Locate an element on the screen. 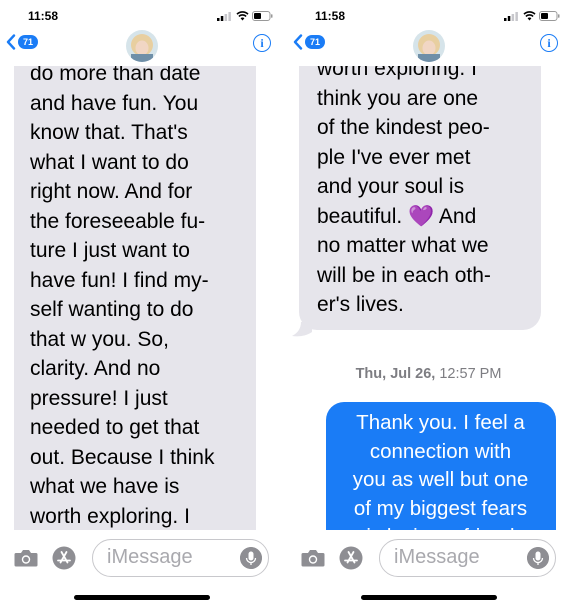 This screenshot has height=608, width=570. message-timestamp: Thu, Jul 26, 12:57 PM is located at coordinates (428, 374).